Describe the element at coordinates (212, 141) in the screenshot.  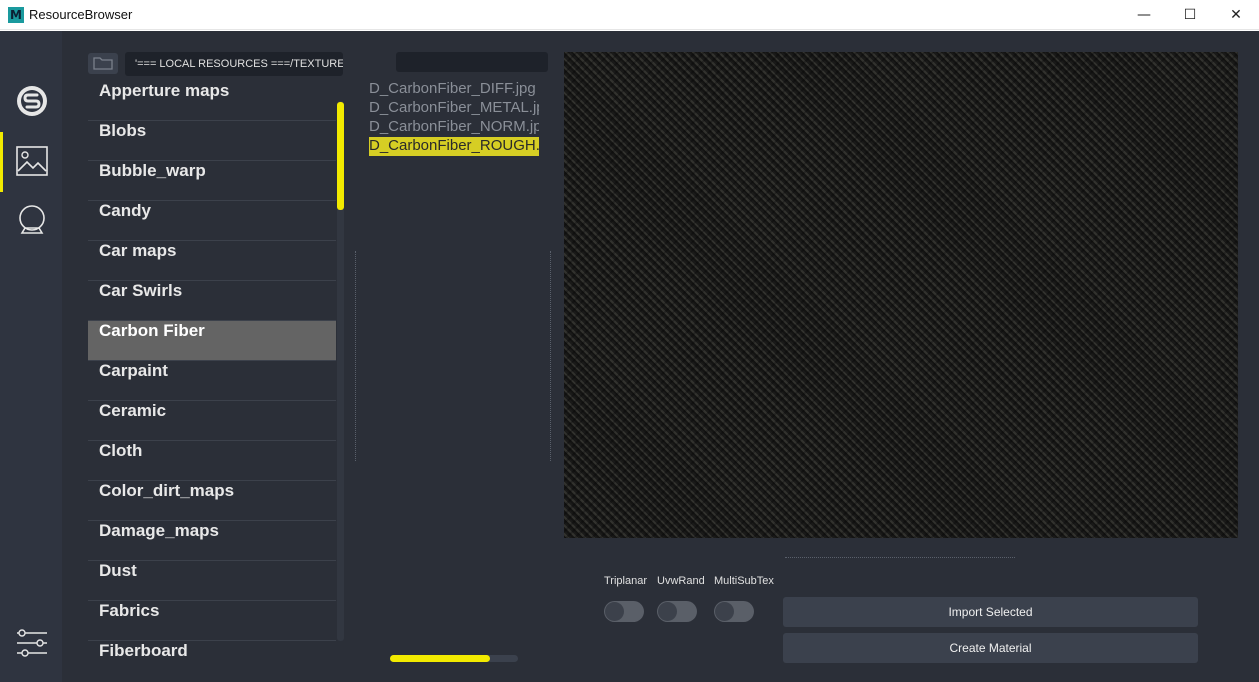
I see `category-item: Blobs` at that location.